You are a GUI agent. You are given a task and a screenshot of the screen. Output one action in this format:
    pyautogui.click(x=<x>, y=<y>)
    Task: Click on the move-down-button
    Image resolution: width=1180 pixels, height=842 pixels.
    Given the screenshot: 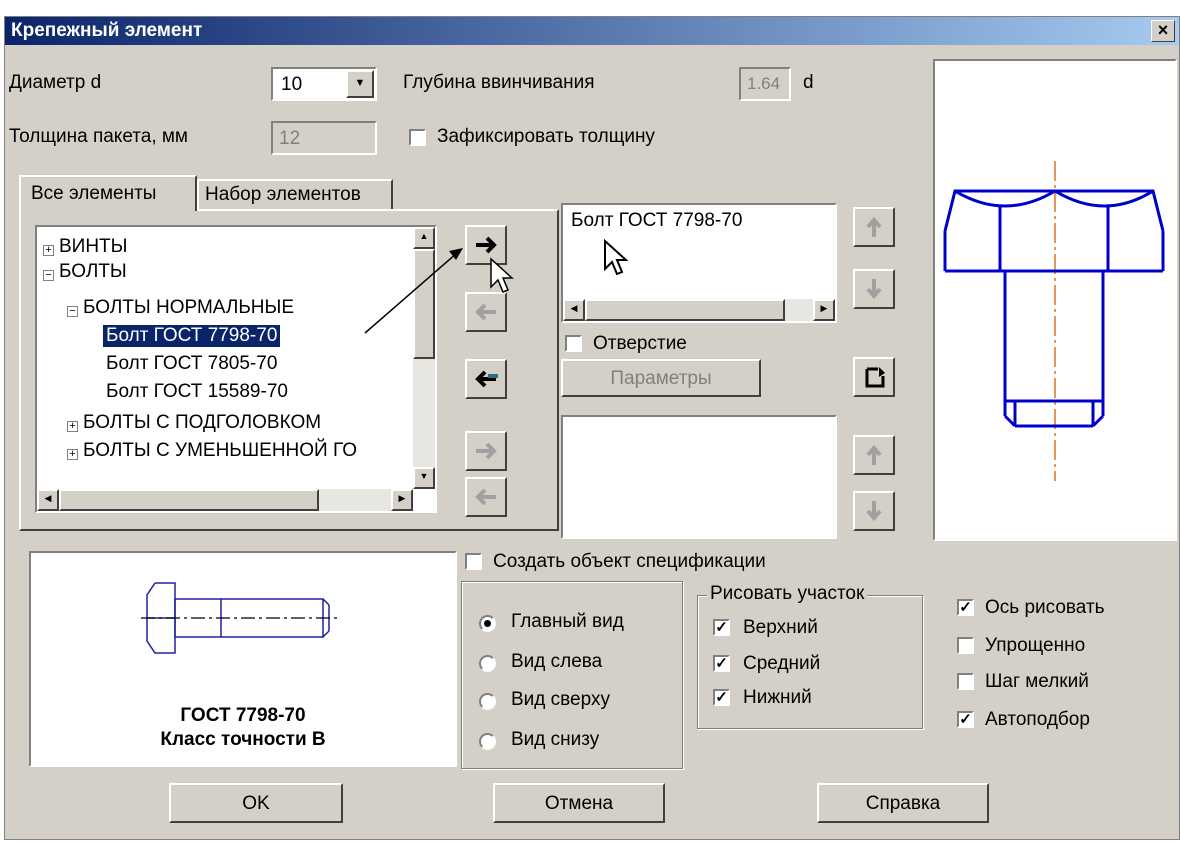 What is the action you would take?
    pyautogui.click(x=874, y=289)
    